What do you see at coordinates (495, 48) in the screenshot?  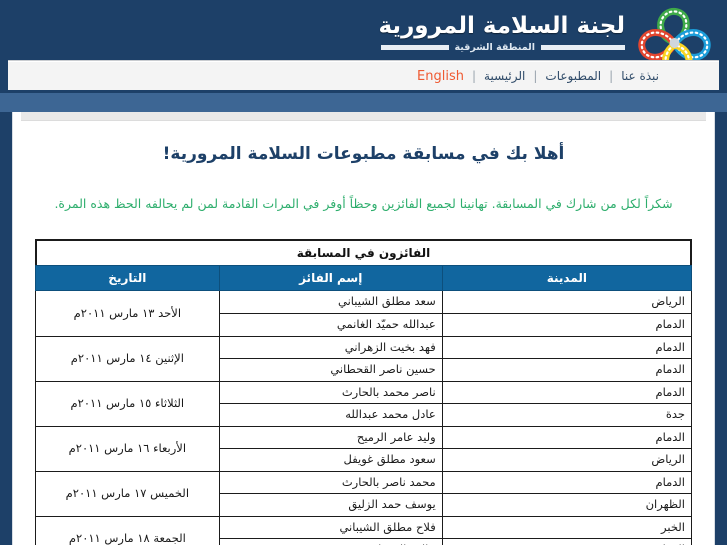 I see `logo-subtitle: المنطقة الشرقية` at bounding box center [495, 48].